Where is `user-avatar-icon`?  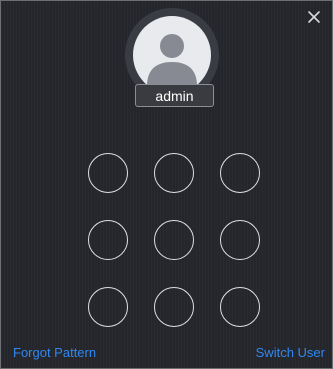
user-avatar-icon is located at coordinates (172, 55).